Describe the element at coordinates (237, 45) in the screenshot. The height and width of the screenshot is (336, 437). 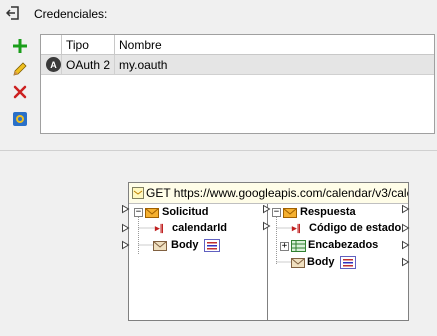
I see `grid-header: Tipo Nombre` at that location.